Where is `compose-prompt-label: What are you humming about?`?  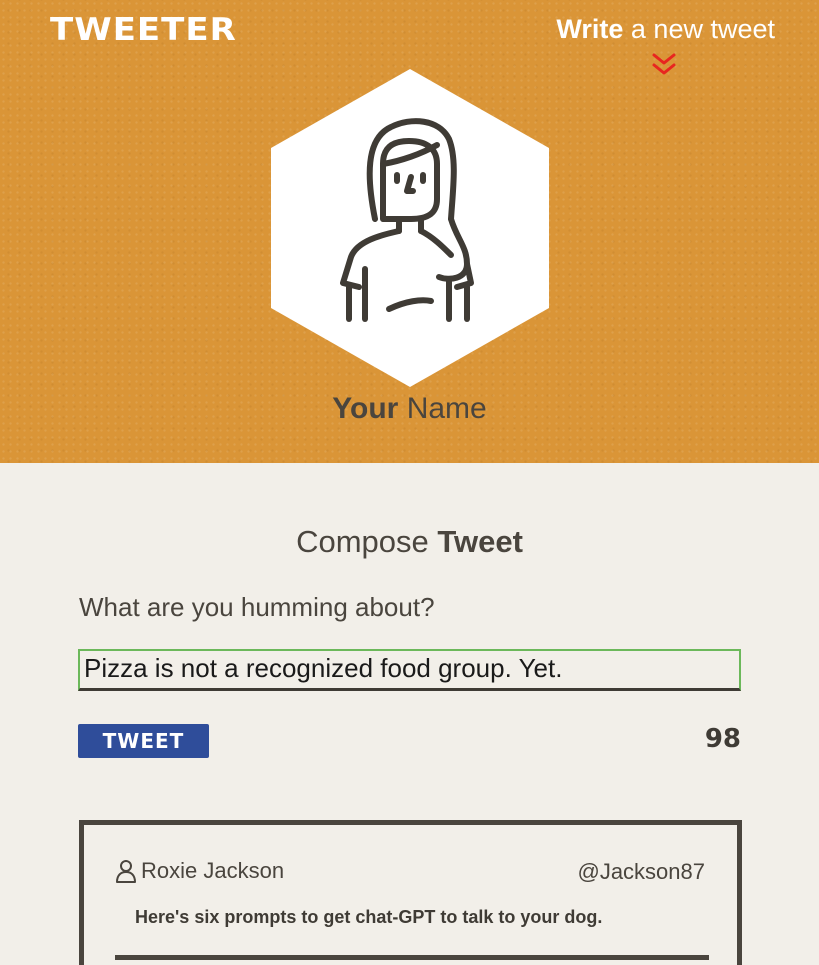
compose-prompt-label: What are you humming about? is located at coordinates (257, 607).